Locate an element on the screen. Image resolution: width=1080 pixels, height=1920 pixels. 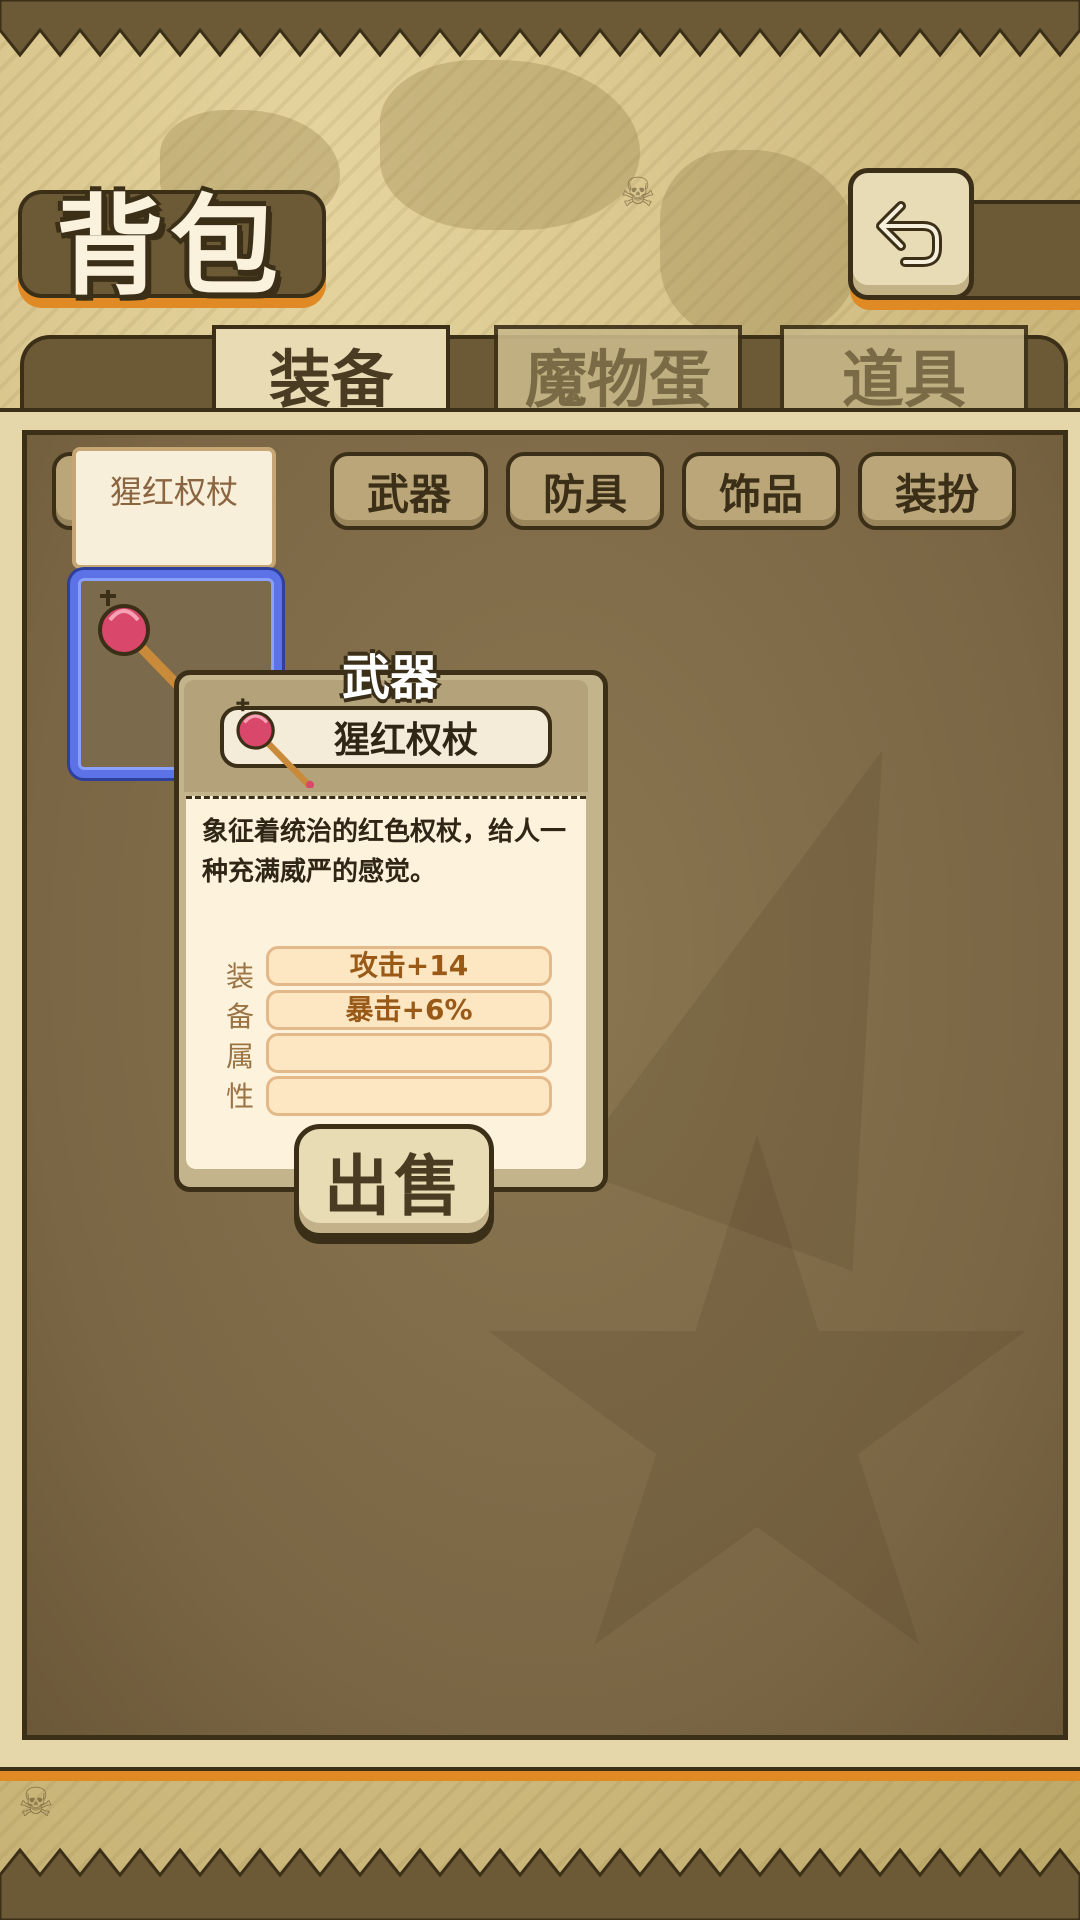
page-title: 背包 is located at coordinates (170, 247).